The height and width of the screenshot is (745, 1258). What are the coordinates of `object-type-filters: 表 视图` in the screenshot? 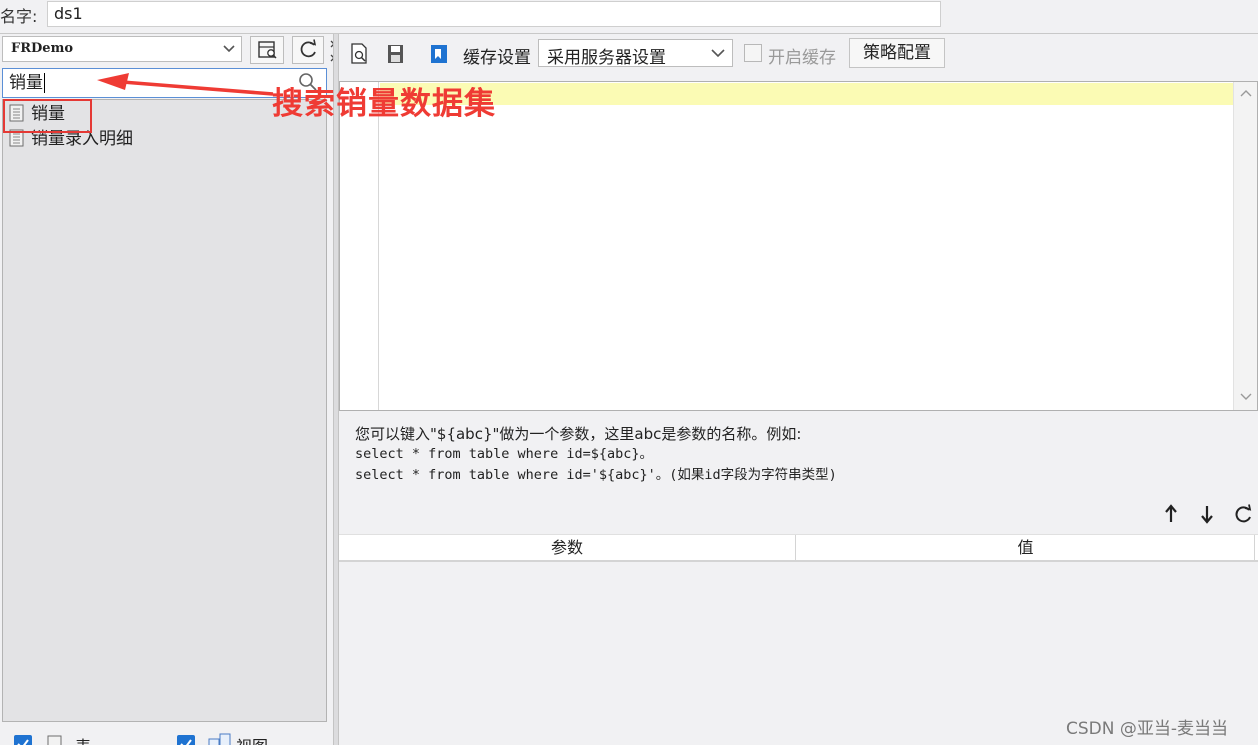 It's located at (166, 735).